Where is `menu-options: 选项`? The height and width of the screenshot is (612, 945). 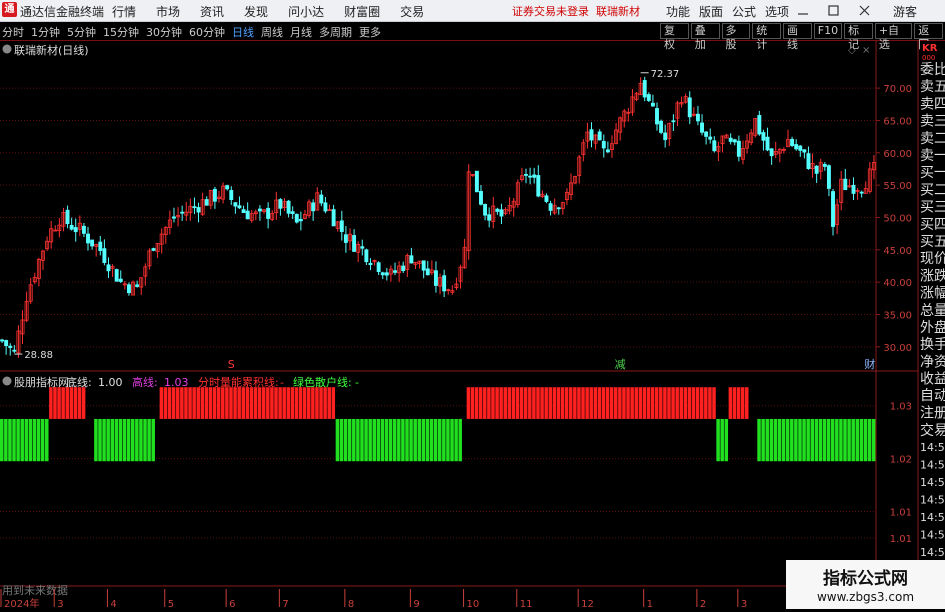
menu-options: 选项 is located at coordinates (777, 11).